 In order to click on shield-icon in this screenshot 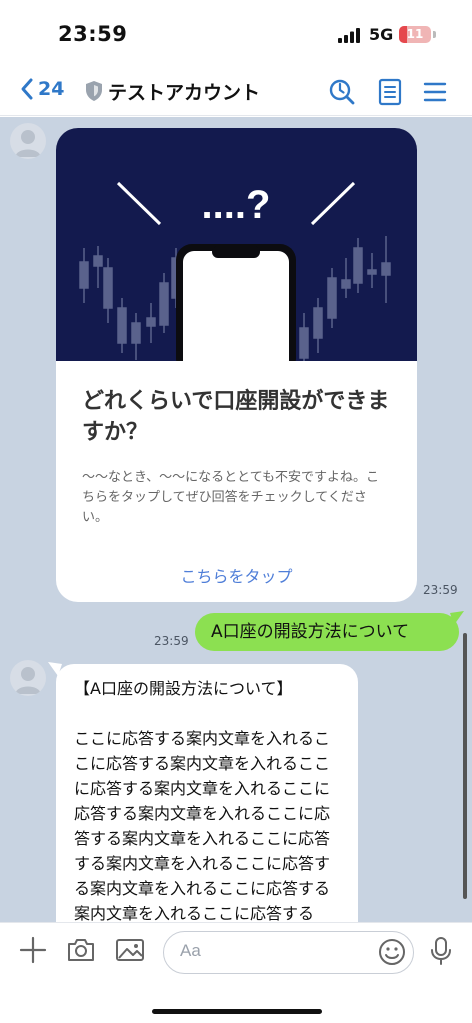, I will do `click(94, 91)`.